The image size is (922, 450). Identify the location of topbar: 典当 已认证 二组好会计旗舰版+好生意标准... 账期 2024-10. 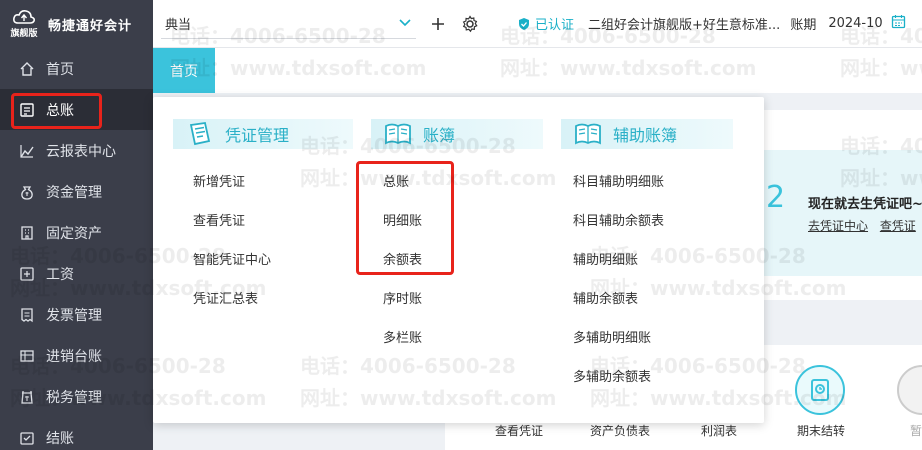
(537, 24).